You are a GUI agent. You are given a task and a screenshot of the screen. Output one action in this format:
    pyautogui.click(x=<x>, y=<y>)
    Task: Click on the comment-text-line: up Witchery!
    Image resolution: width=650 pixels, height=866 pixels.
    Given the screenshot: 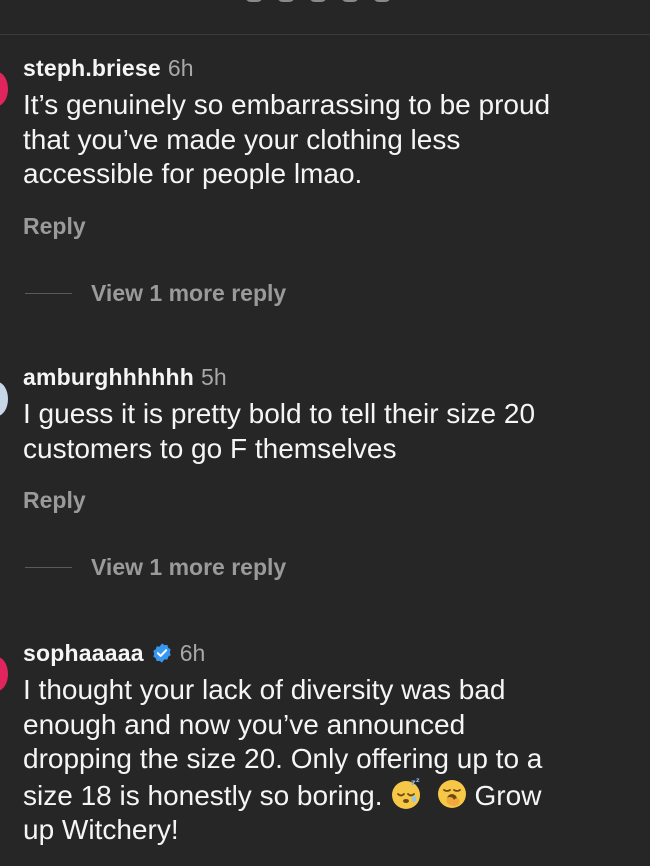 What is the action you would take?
    pyautogui.click(x=101, y=829)
    